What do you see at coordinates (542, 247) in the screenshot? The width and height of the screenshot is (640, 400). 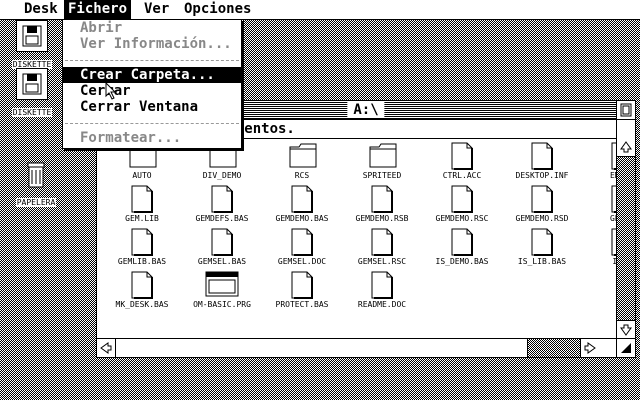 I see `file-item: IS_LIB.BAS` at bounding box center [542, 247].